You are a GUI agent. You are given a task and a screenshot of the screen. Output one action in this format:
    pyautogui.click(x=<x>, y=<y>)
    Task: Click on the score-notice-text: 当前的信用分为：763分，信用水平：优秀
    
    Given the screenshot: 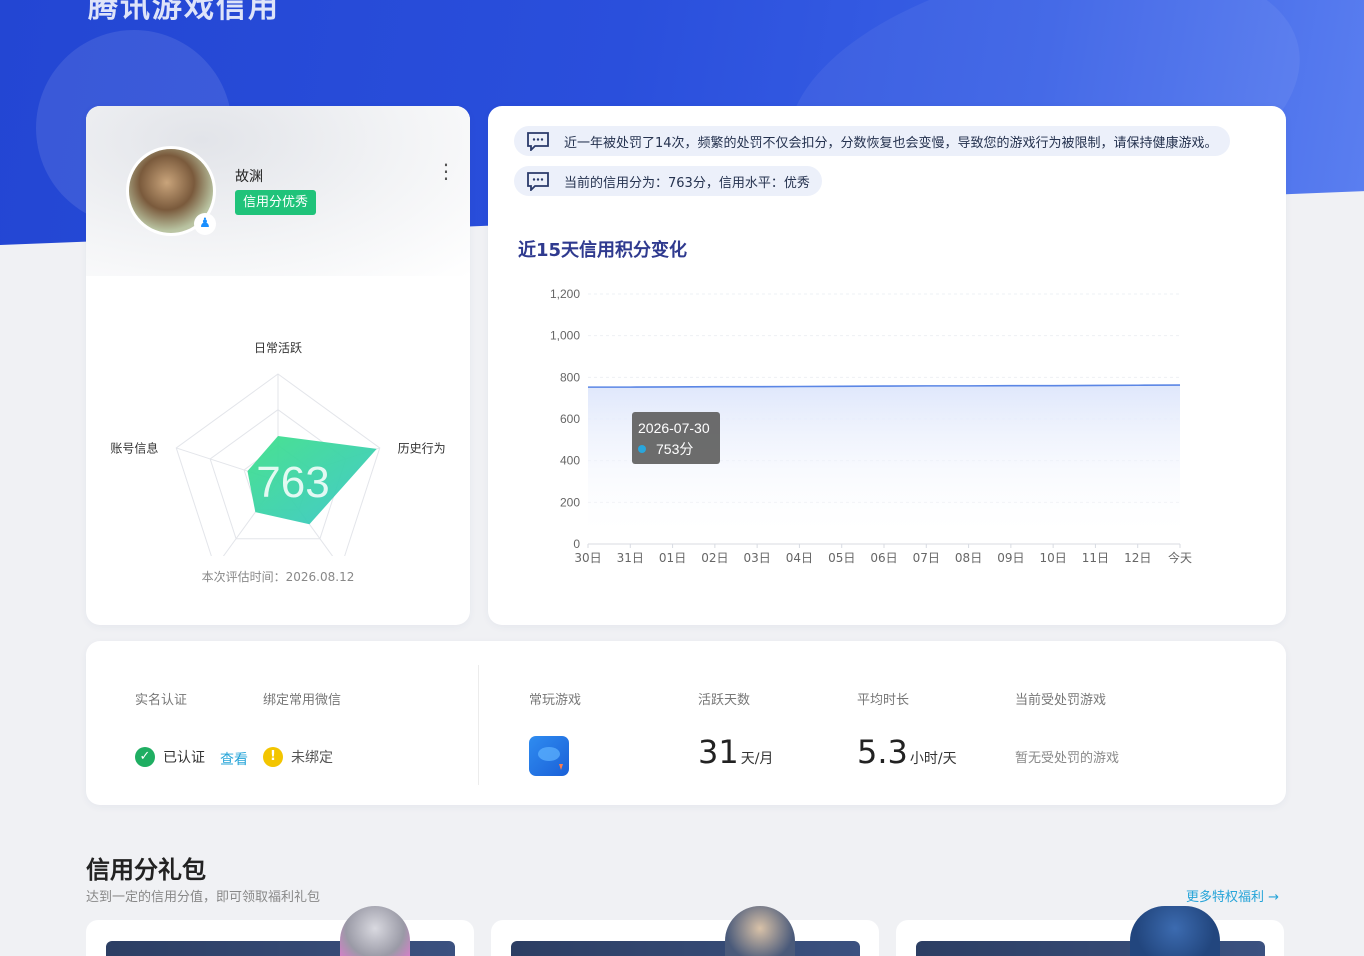 What is the action you would take?
    pyautogui.click(x=687, y=183)
    